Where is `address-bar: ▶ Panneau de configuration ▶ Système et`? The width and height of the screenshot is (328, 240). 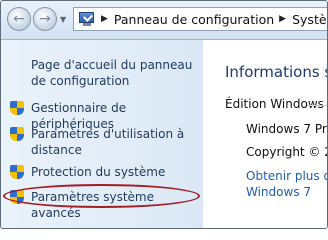
address-bar: ▶ Panneau de configuration ▶ Système et is located at coordinates (200, 19).